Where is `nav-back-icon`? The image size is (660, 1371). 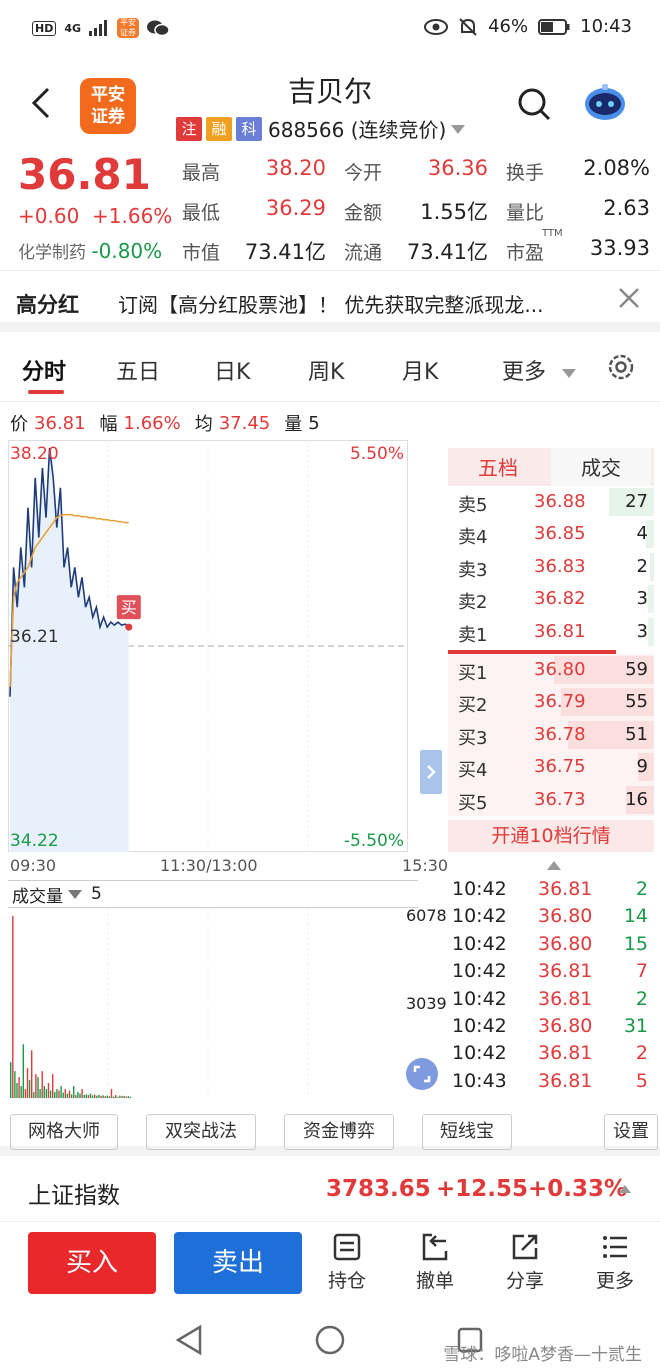
nav-back-icon is located at coordinates (189, 1340).